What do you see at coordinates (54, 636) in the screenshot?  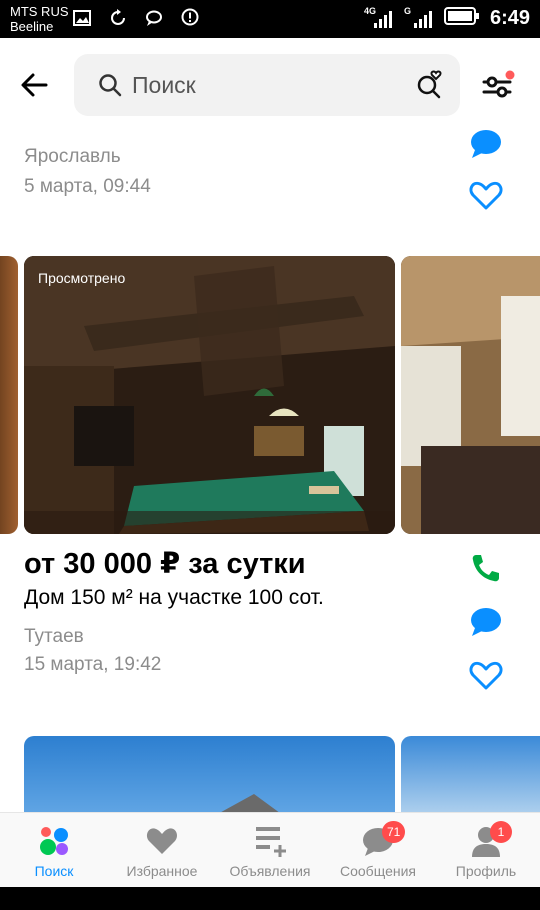 I see `listing-city: Тутаев` at bounding box center [54, 636].